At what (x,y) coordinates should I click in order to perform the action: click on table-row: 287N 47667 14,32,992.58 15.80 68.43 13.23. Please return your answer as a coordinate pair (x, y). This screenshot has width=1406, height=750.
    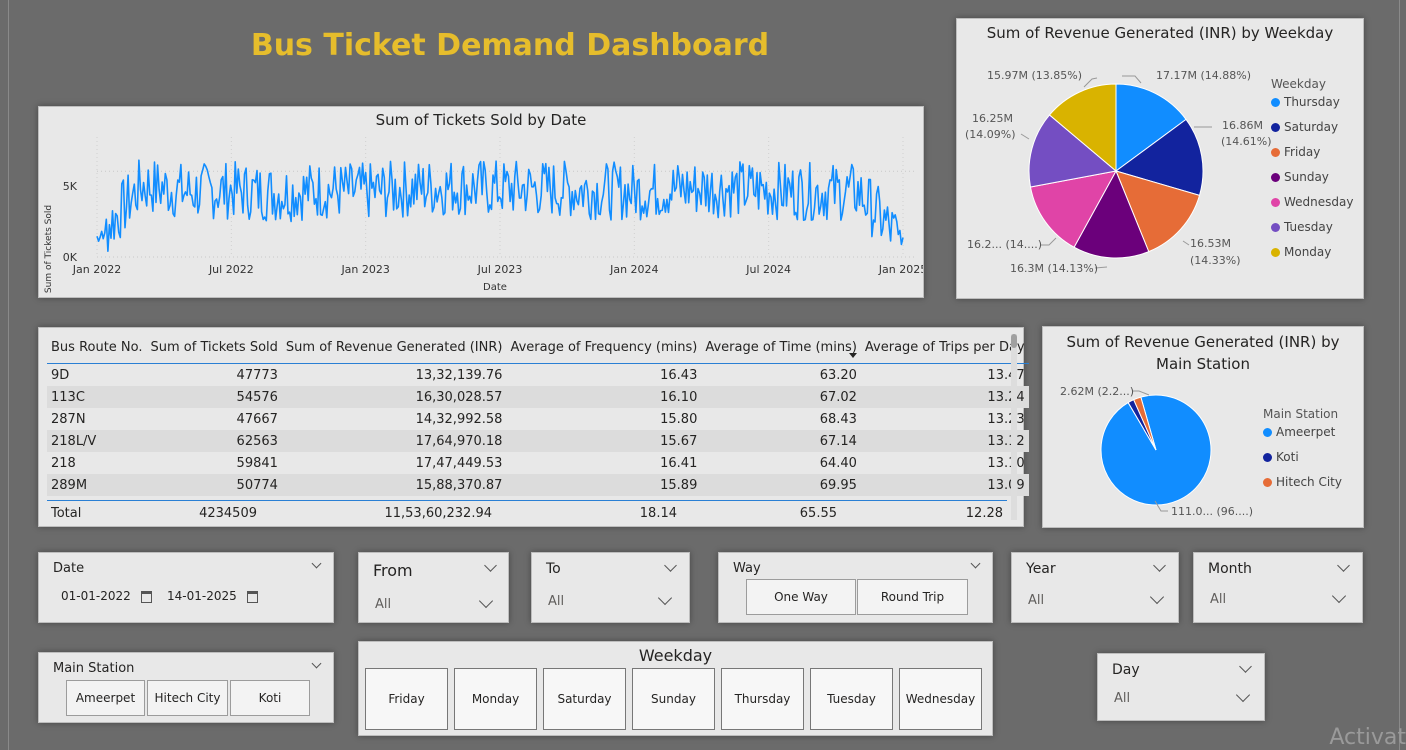
    Looking at the image, I should click on (538, 419).